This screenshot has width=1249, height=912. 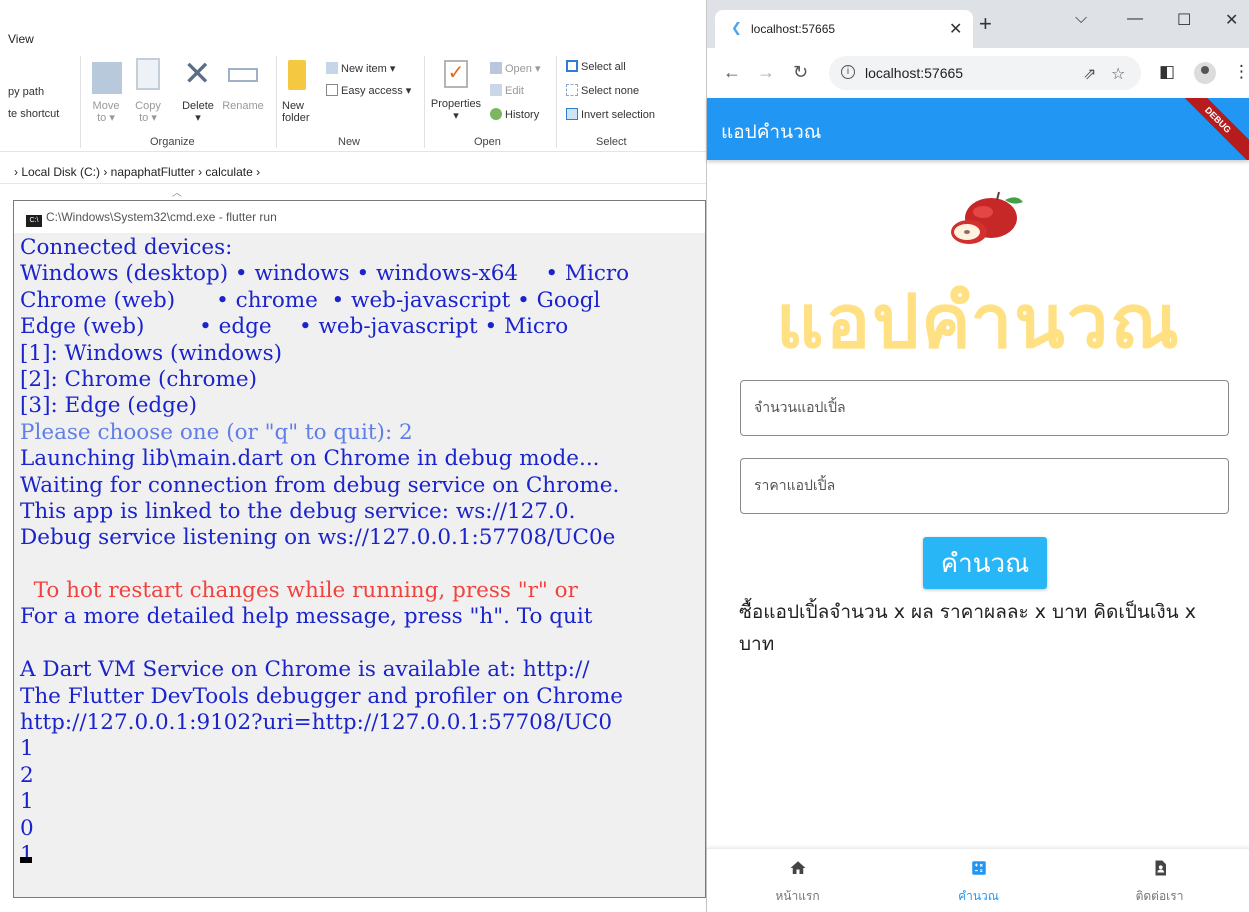 I want to click on open-button: Open ▾, so click(x=515, y=68).